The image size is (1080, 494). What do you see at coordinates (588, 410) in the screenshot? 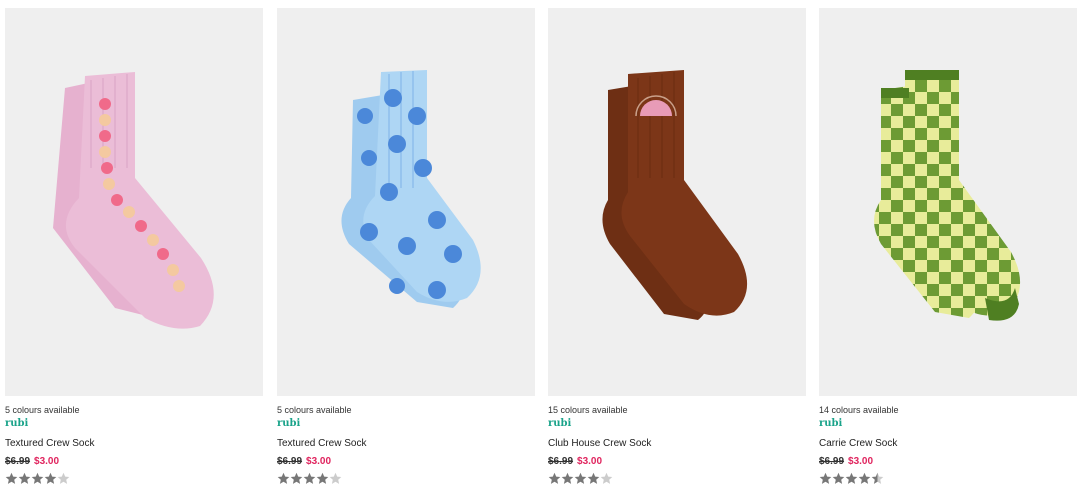
I see `colours-available: 15 colours available` at bounding box center [588, 410].